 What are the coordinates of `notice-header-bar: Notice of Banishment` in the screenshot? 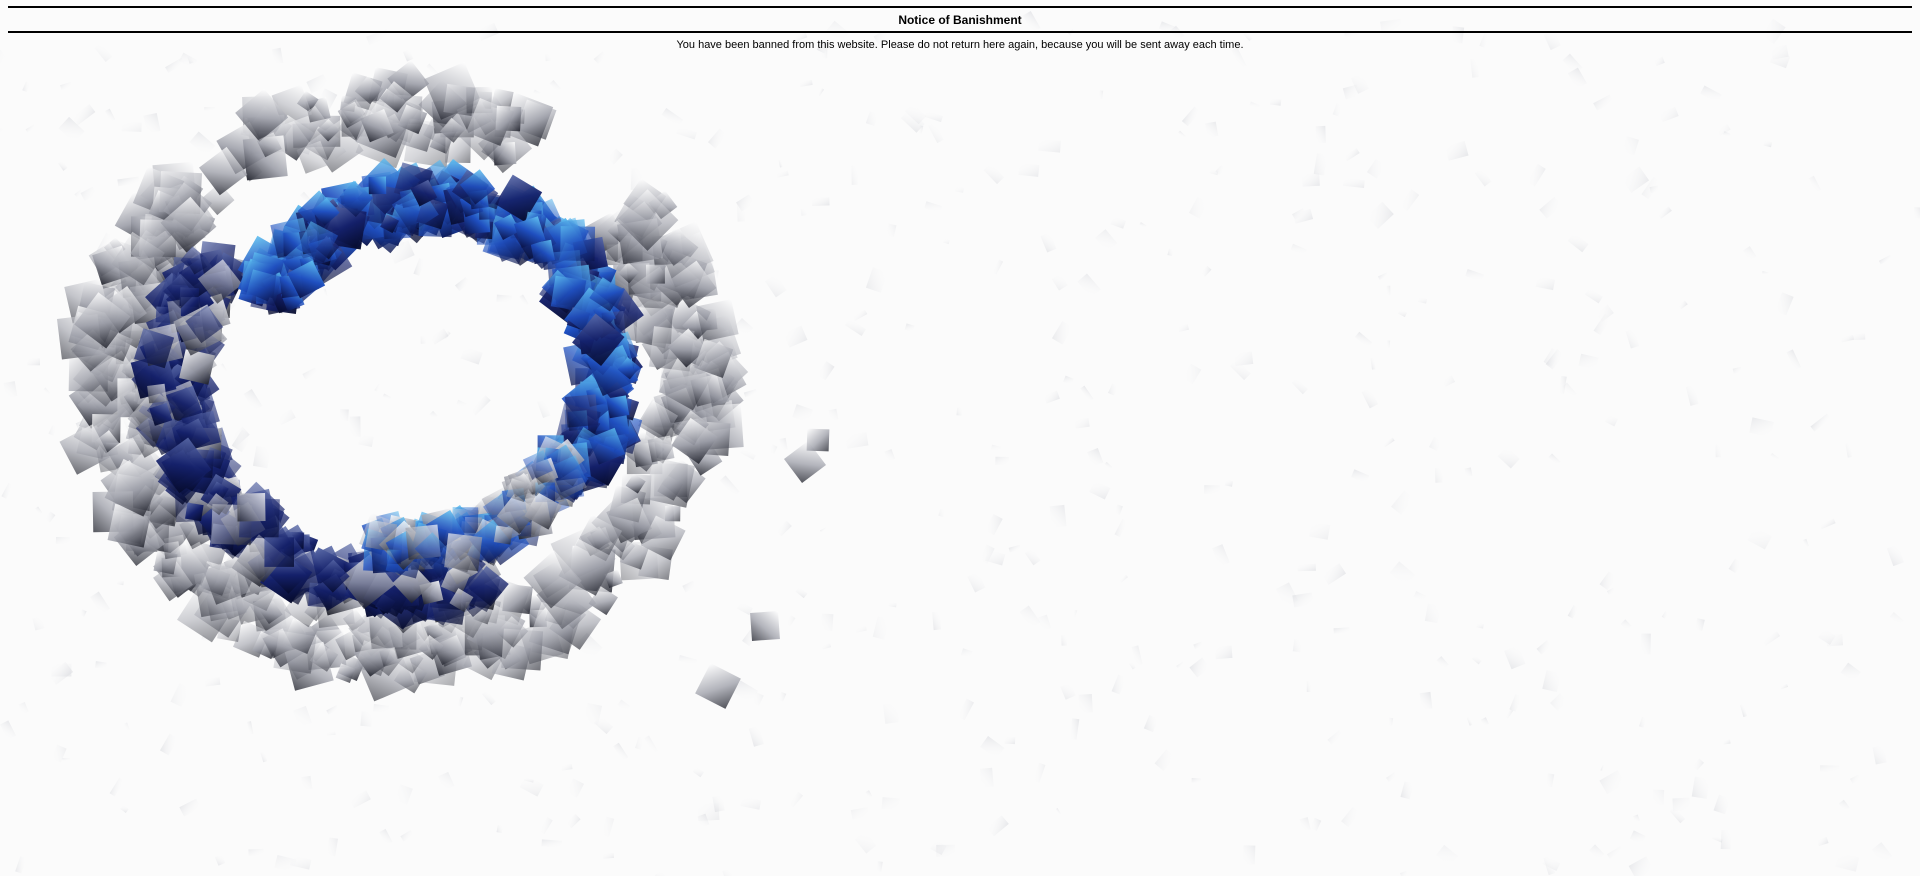 It's located at (960, 19).